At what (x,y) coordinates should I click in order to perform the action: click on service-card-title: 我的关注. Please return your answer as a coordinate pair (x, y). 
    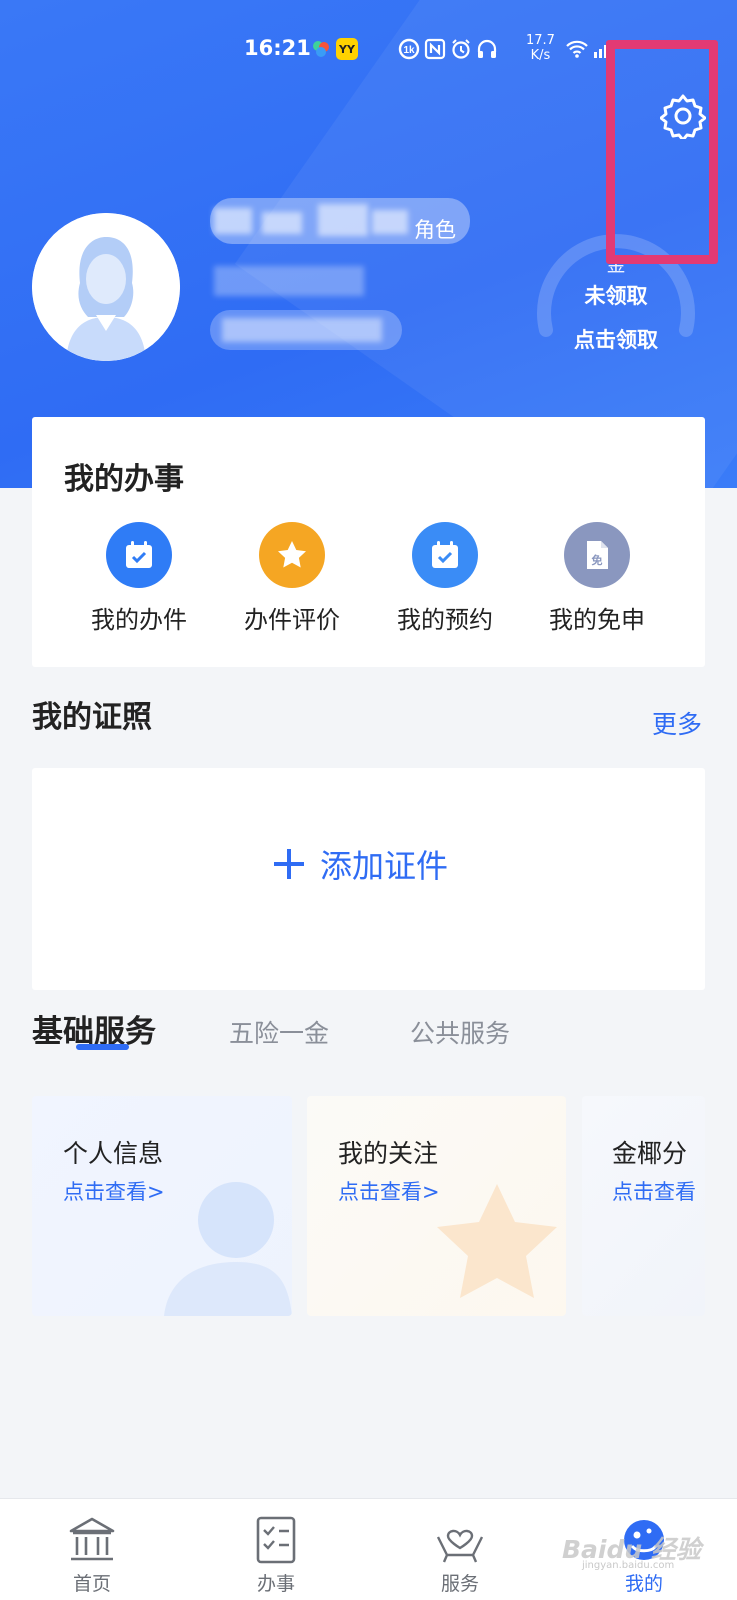
    Looking at the image, I should click on (388, 1153).